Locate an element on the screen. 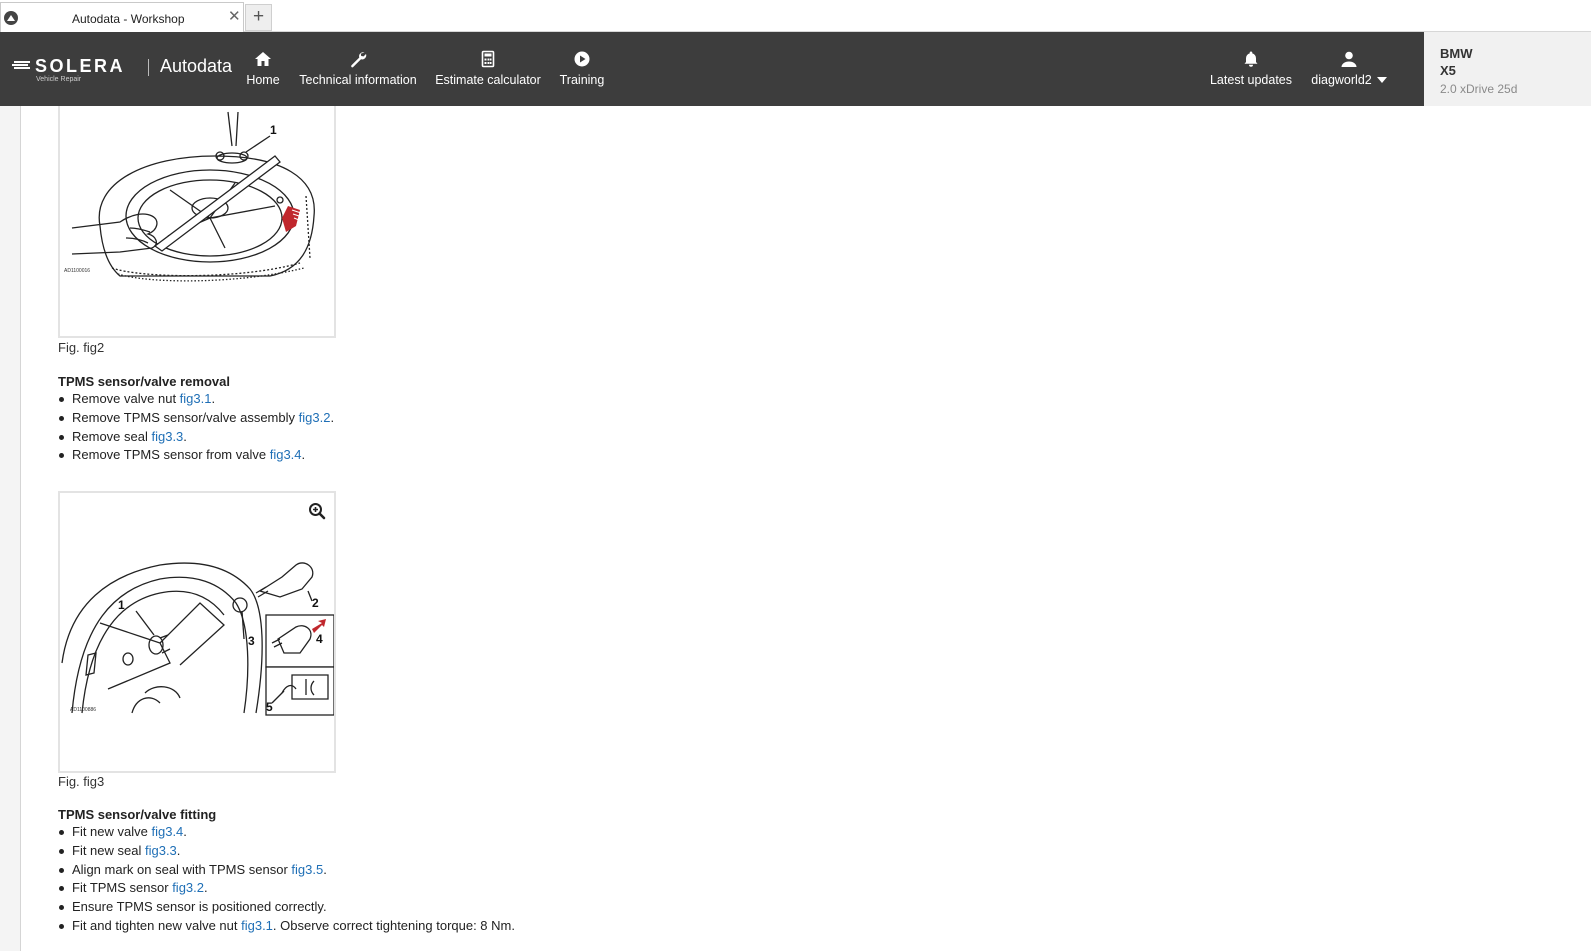  close-tab-icon: ✕ is located at coordinates (234, 17).